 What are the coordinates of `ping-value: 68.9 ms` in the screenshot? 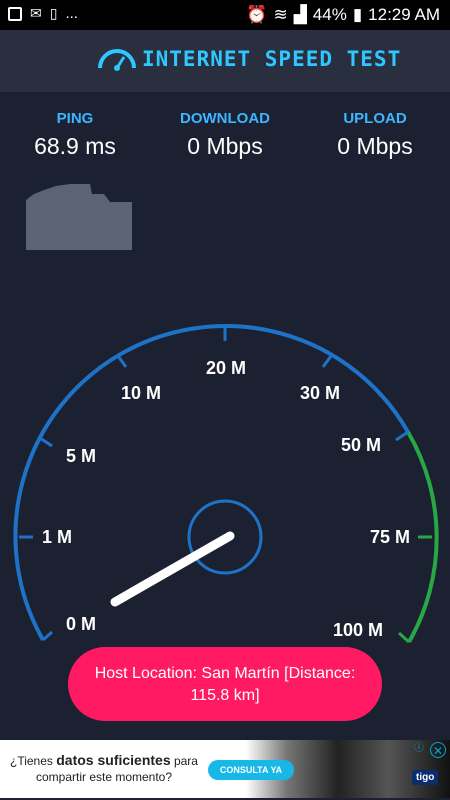 It's located at (75, 146).